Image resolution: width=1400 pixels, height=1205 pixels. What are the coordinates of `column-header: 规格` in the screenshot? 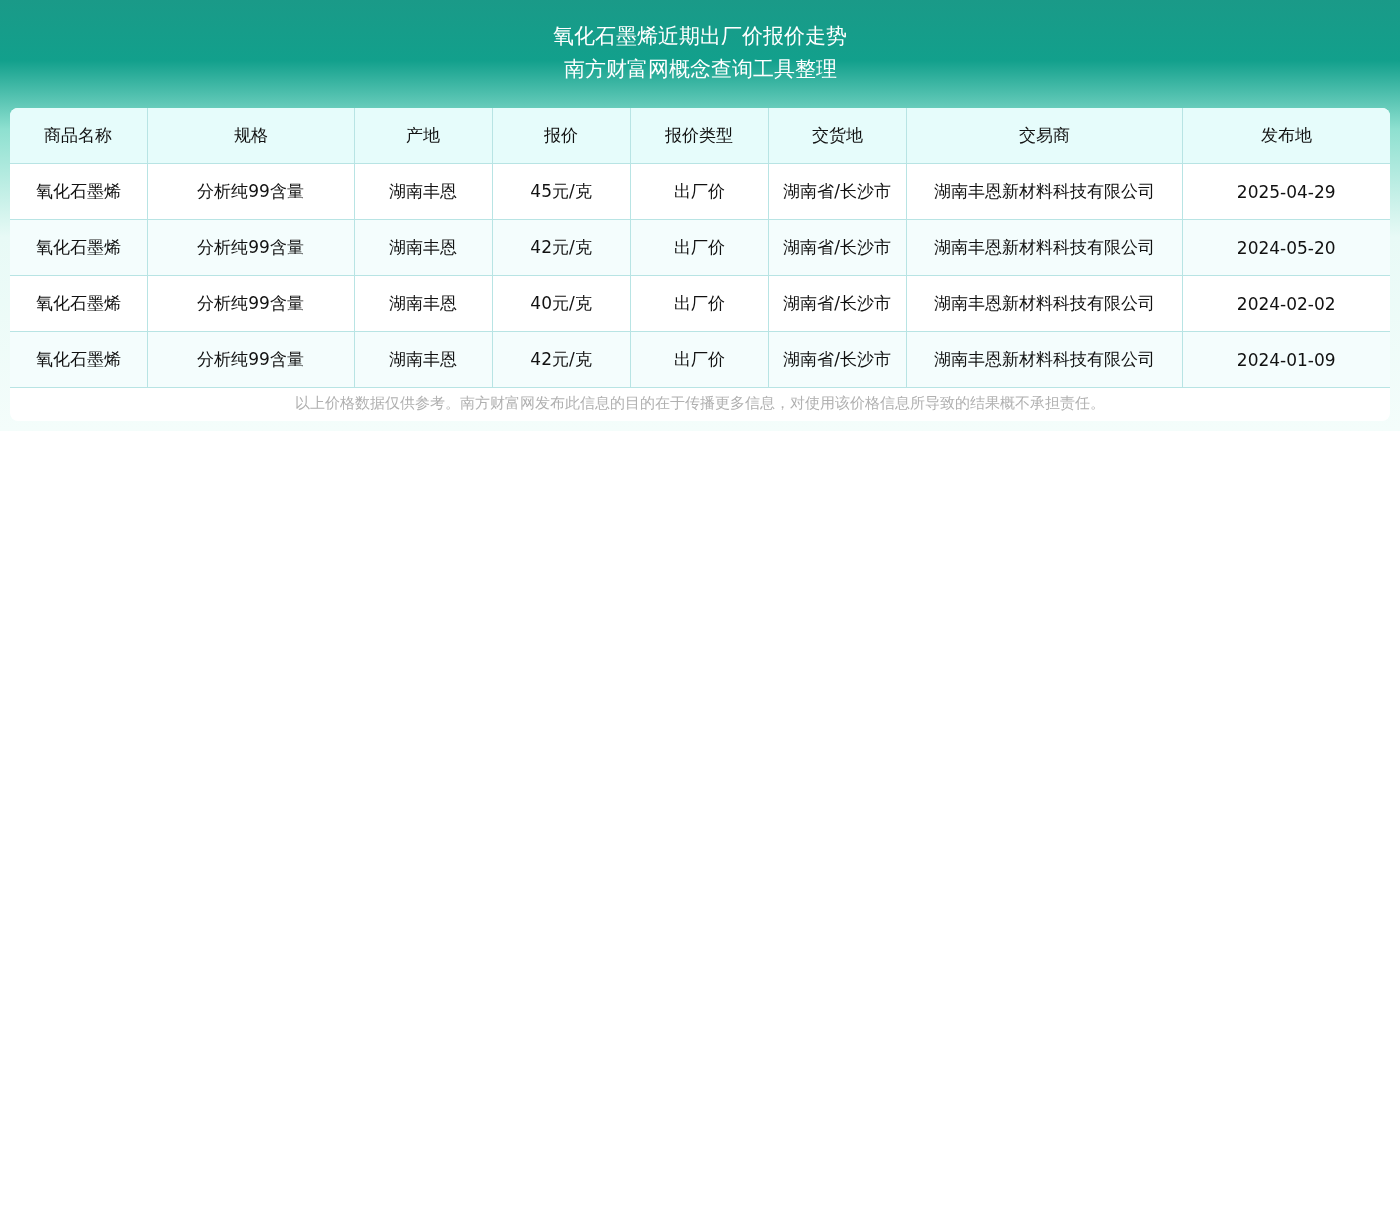 It's located at (250, 136).